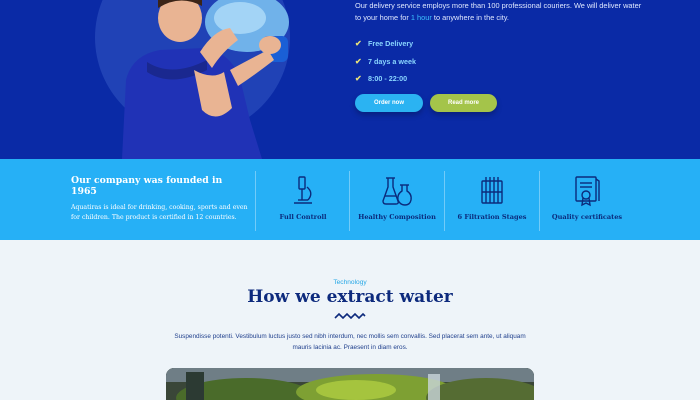 Image resolution: width=700 pixels, height=400 pixels. What do you see at coordinates (205, 79) in the screenshot?
I see `courier-with-water-bottle-image` at bounding box center [205, 79].